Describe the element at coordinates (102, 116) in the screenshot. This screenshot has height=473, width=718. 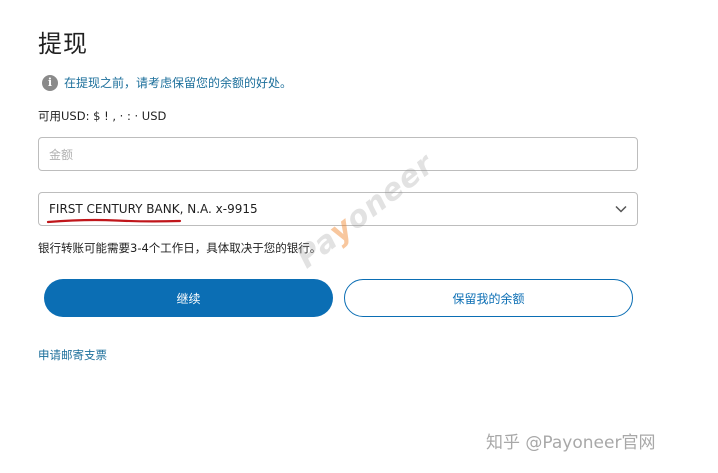
I see `available-balance: 可用USD: $ ! , · : · USD` at that location.